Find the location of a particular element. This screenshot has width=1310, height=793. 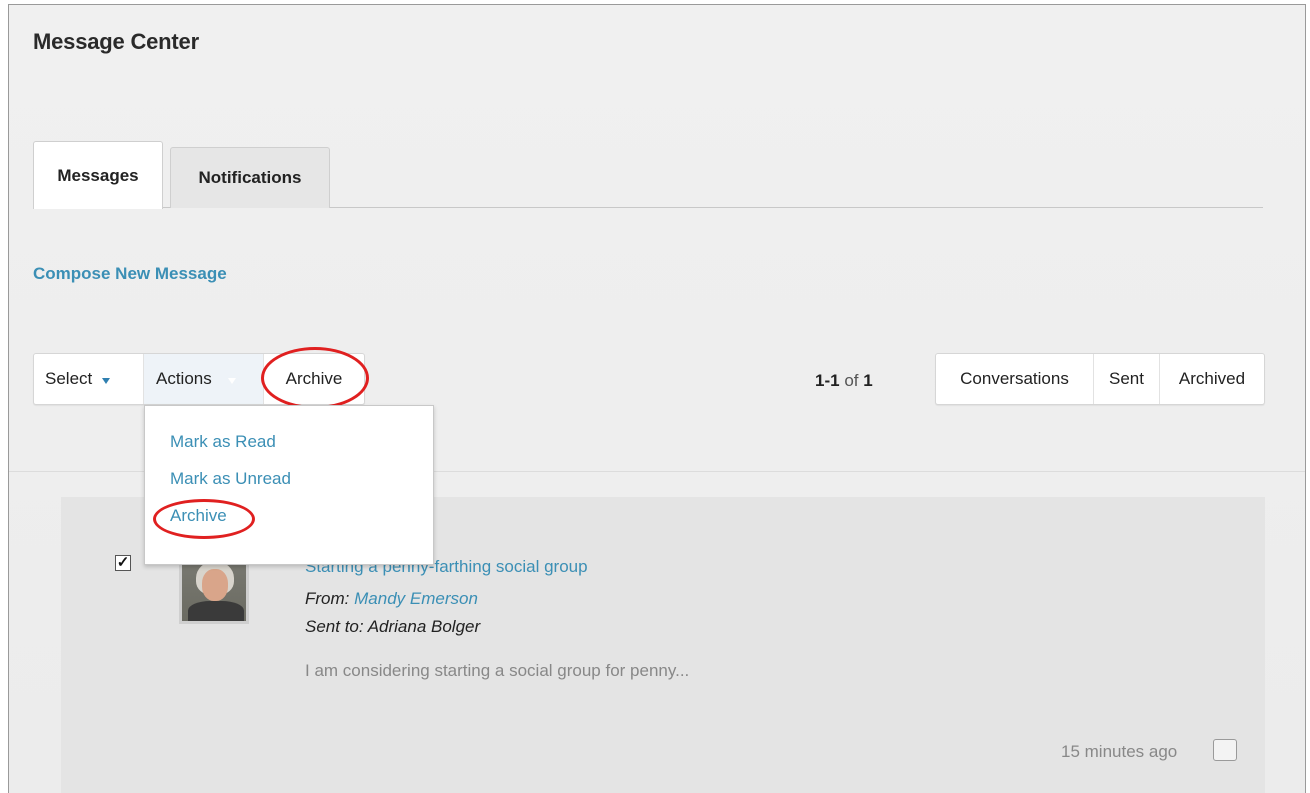

select-label: Select is located at coordinates (69, 378).